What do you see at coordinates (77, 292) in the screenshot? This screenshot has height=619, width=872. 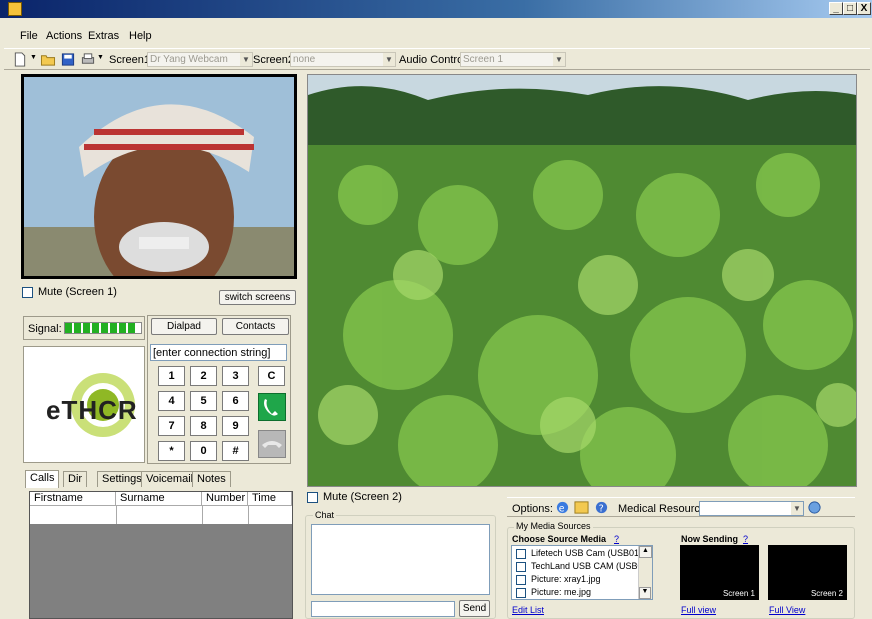 I see `mute-screen1-label: Mute (Screen 1)` at bounding box center [77, 292].